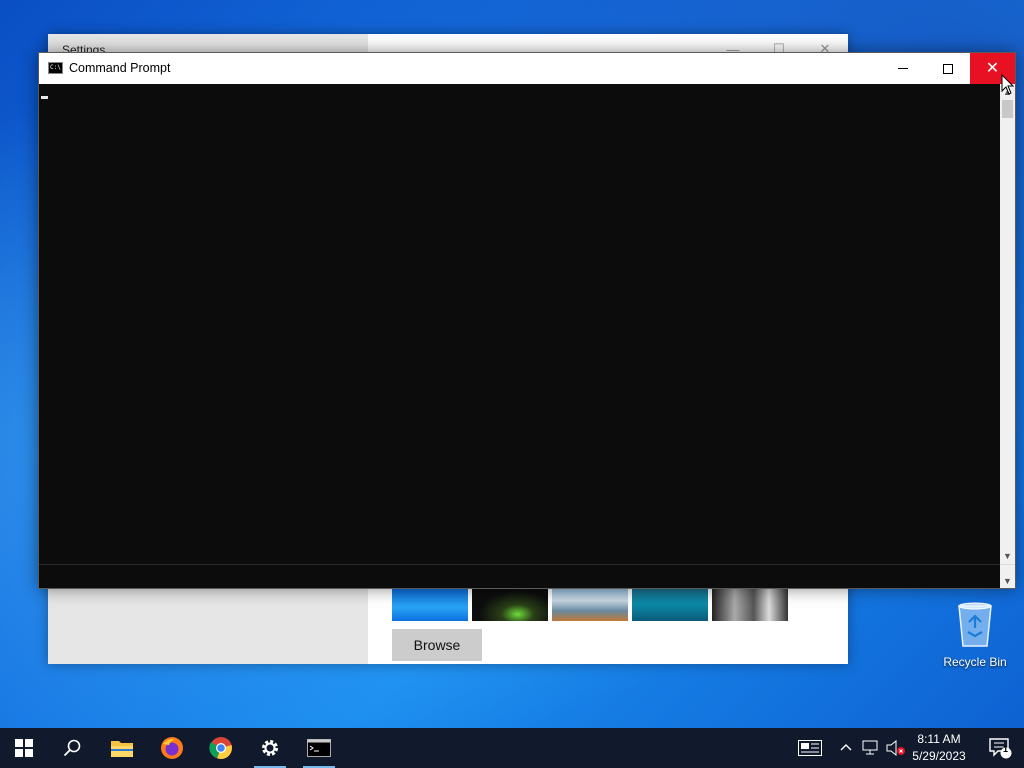 The image size is (1024, 768). I want to click on search-icon, so click(72, 748).